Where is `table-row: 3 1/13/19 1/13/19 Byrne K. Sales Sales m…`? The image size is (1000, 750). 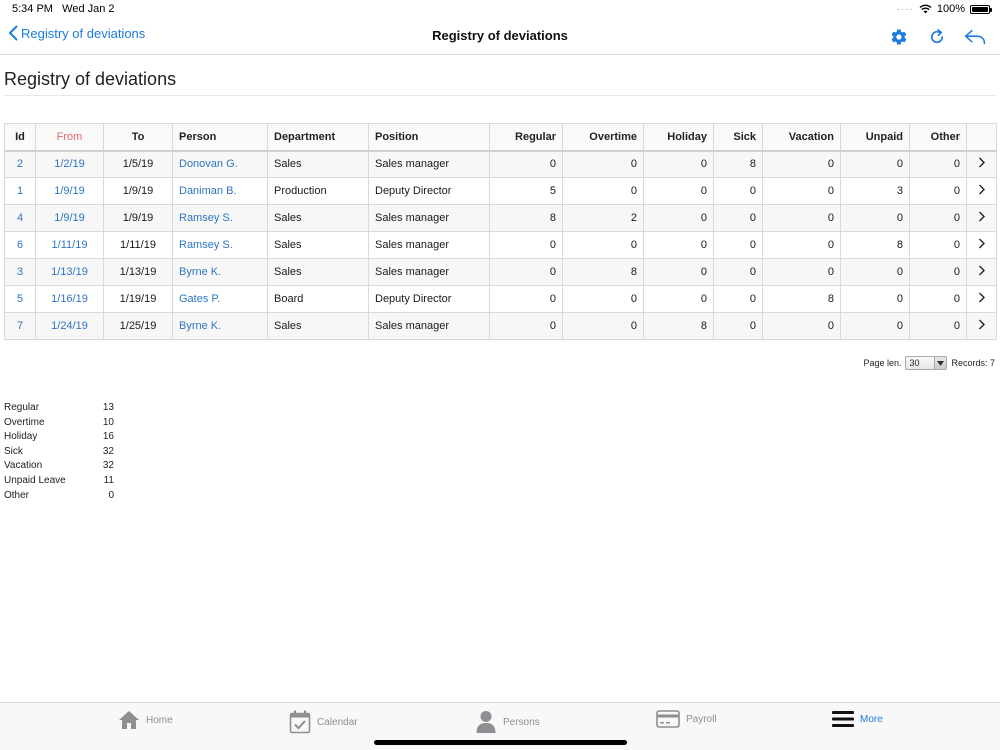
table-row: 3 1/13/19 1/13/19 Byrne K. Sales Sales m… is located at coordinates (500, 272).